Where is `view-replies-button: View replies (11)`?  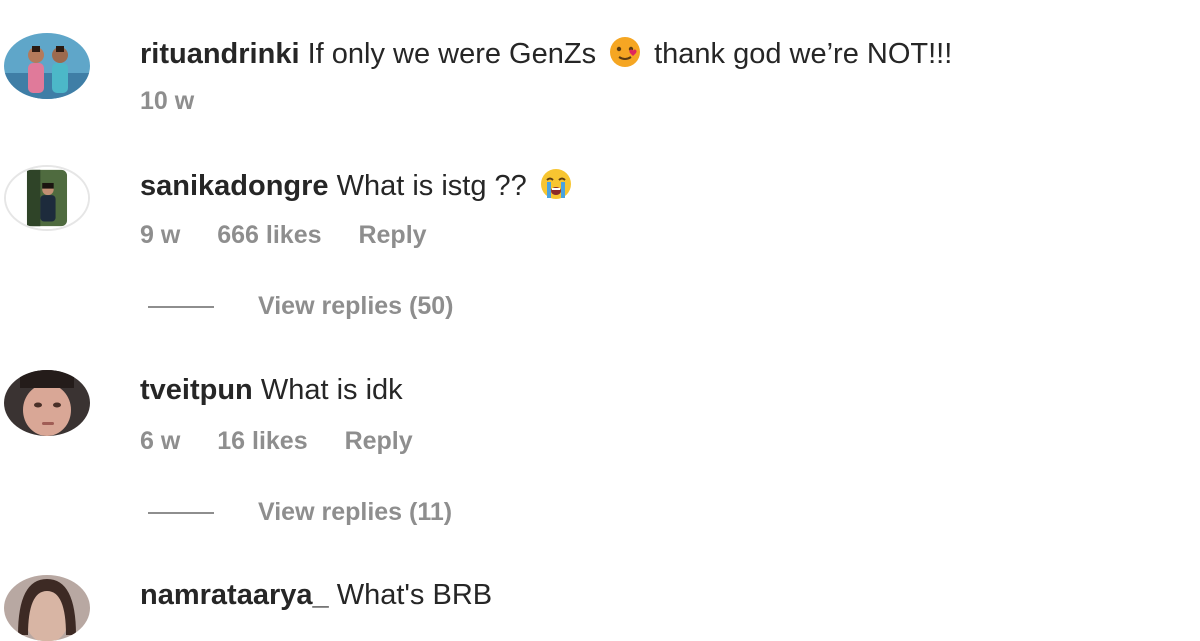 view-replies-button: View replies (11) is located at coordinates (300, 512).